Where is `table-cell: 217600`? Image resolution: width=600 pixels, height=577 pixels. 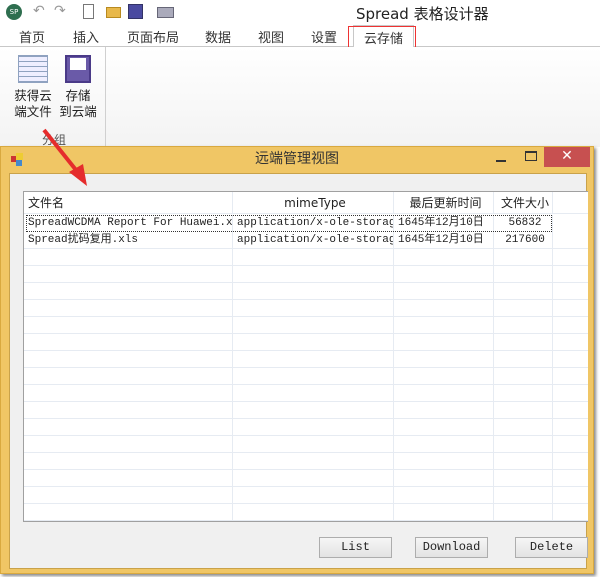
table-cell: 217600 is located at coordinates (523, 240).